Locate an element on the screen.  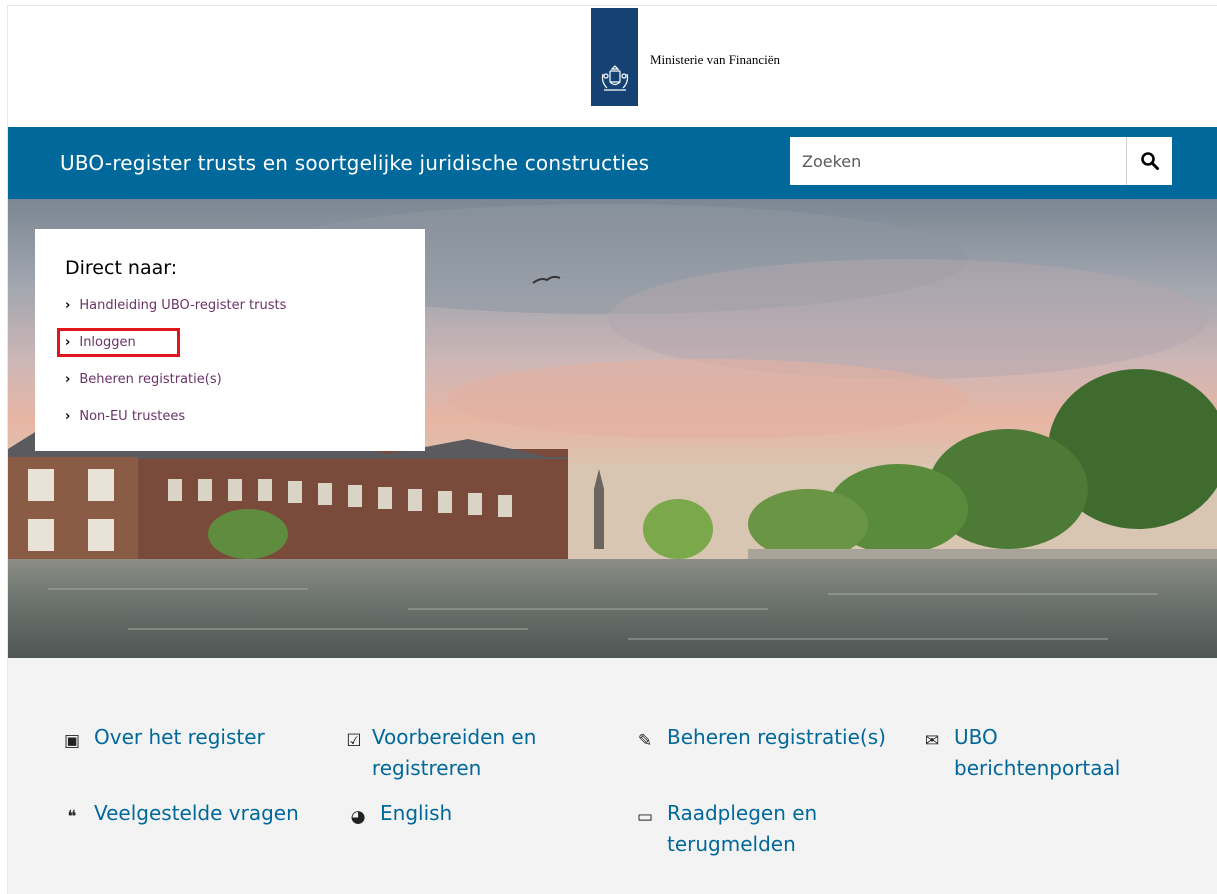
nav-beheren-registraties: ✎ Beheren registratie(s) is located at coordinates (777, 739).